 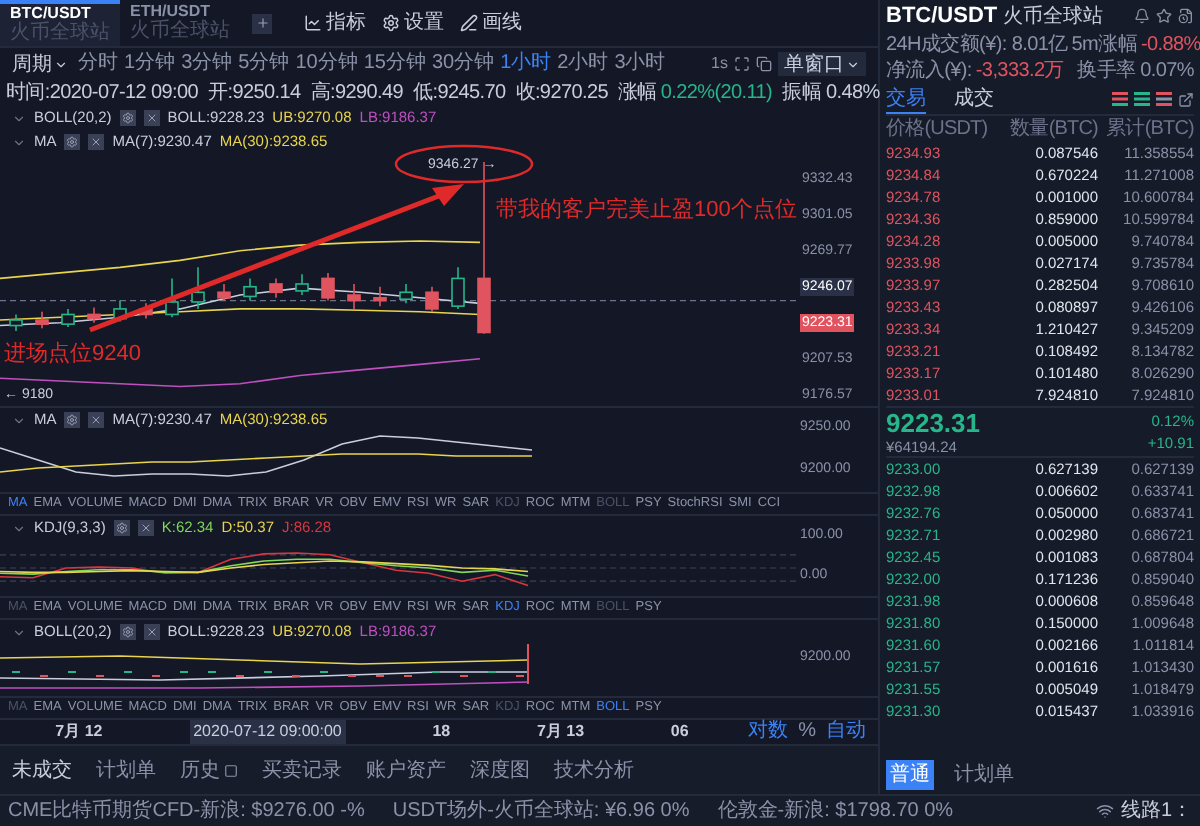 I want to click on tool-button: 画线, so click(x=491, y=23).